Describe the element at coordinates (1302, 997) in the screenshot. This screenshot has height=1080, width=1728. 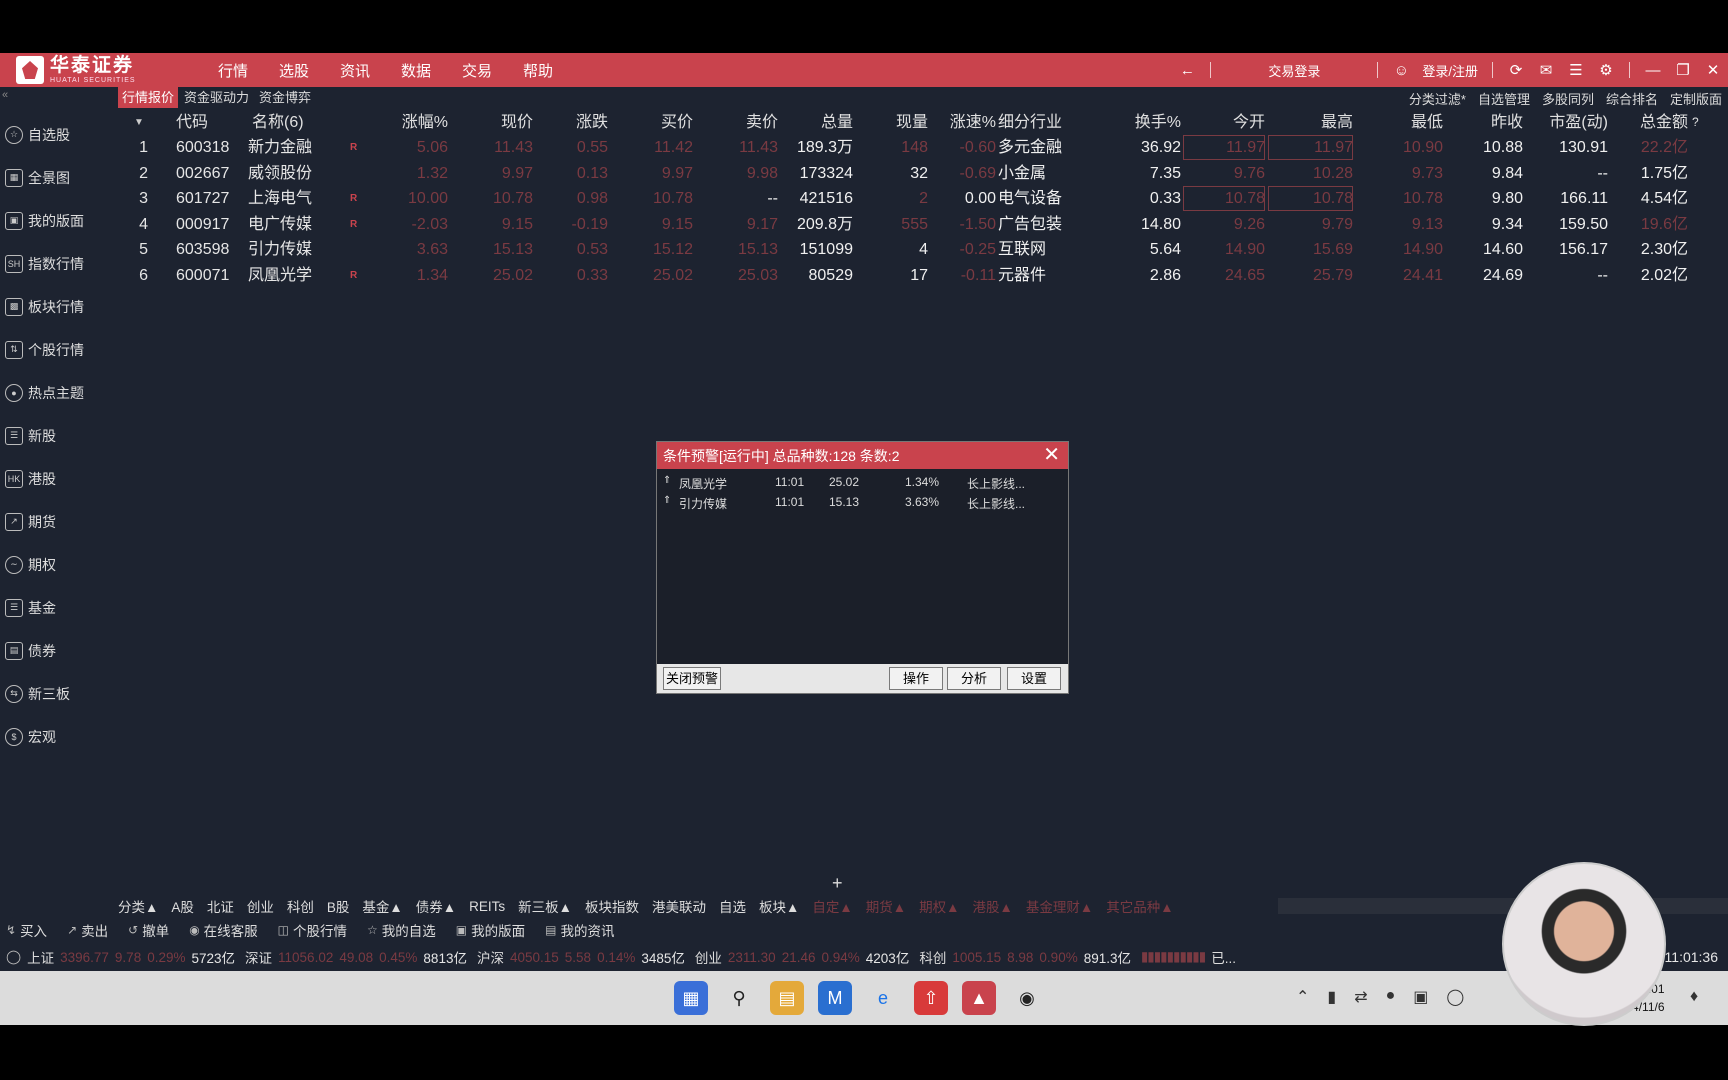
I see `tray-expand-icon: ⌃` at that location.